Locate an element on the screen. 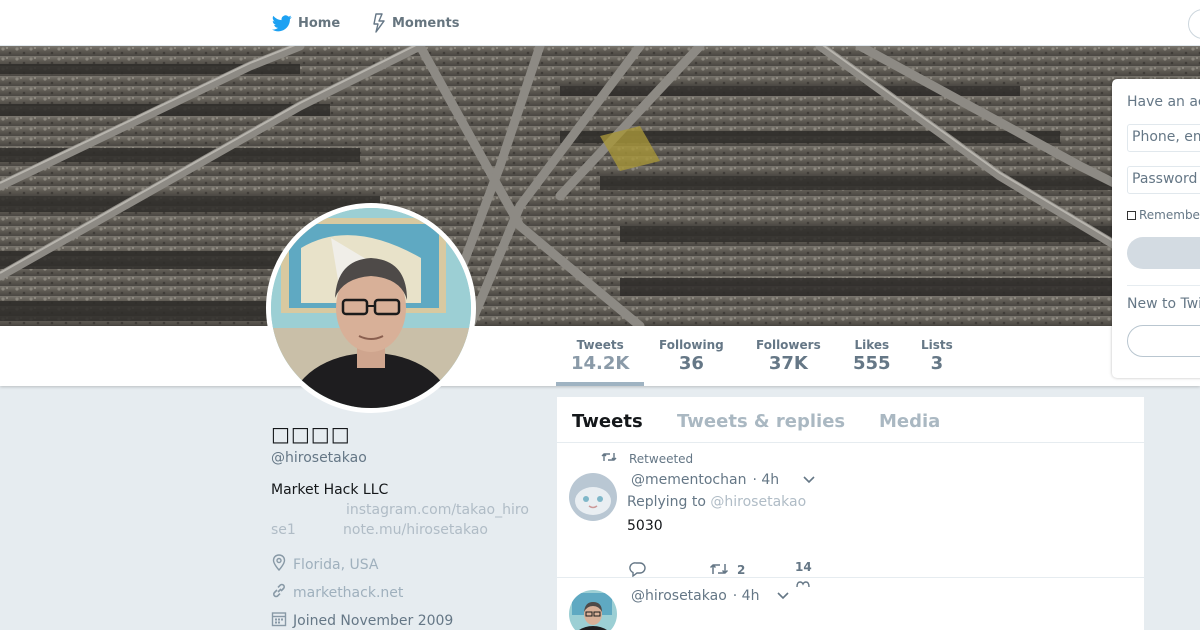 This screenshot has height=630, width=1200. stat-tweets: Tweets 14.2K is located at coordinates (600, 356).